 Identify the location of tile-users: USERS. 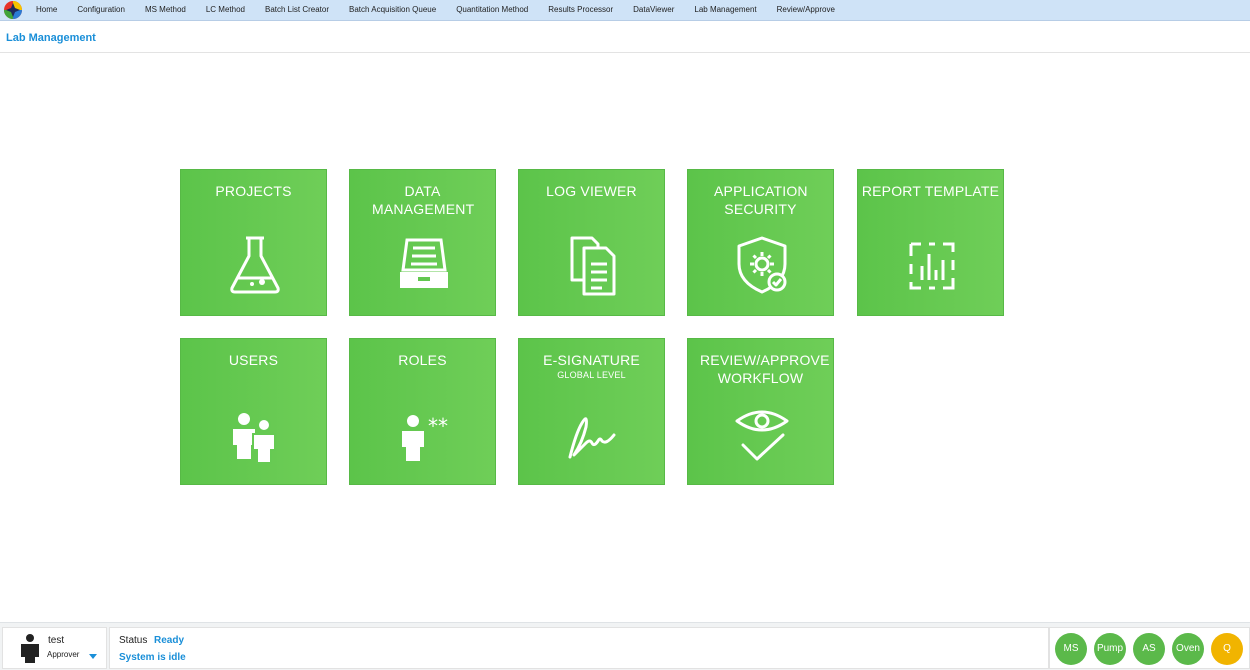
(253, 411).